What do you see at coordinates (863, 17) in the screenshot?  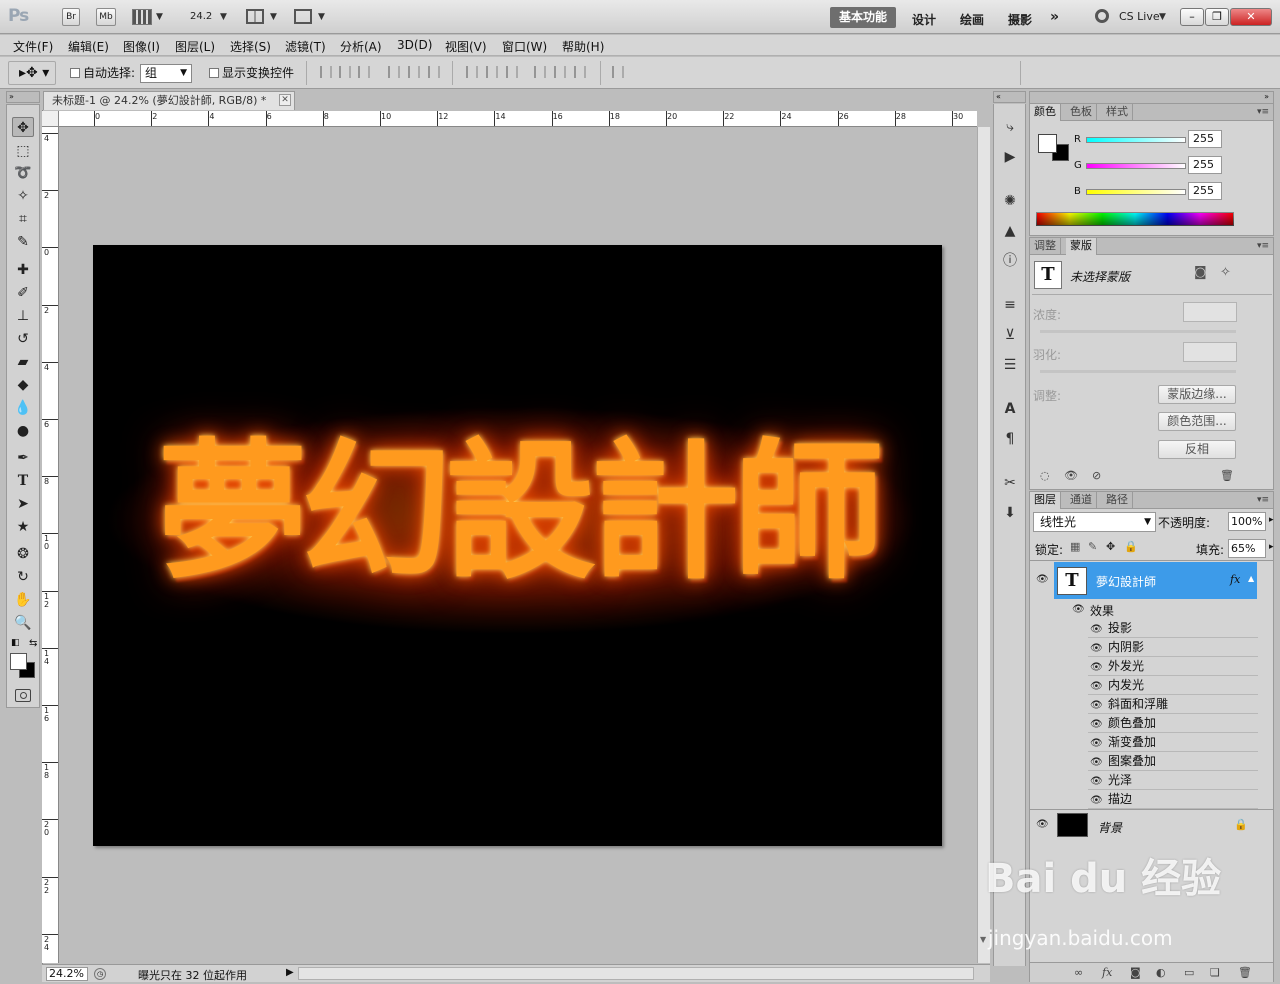 I see `workspace-essentials: 基本功能` at bounding box center [863, 17].